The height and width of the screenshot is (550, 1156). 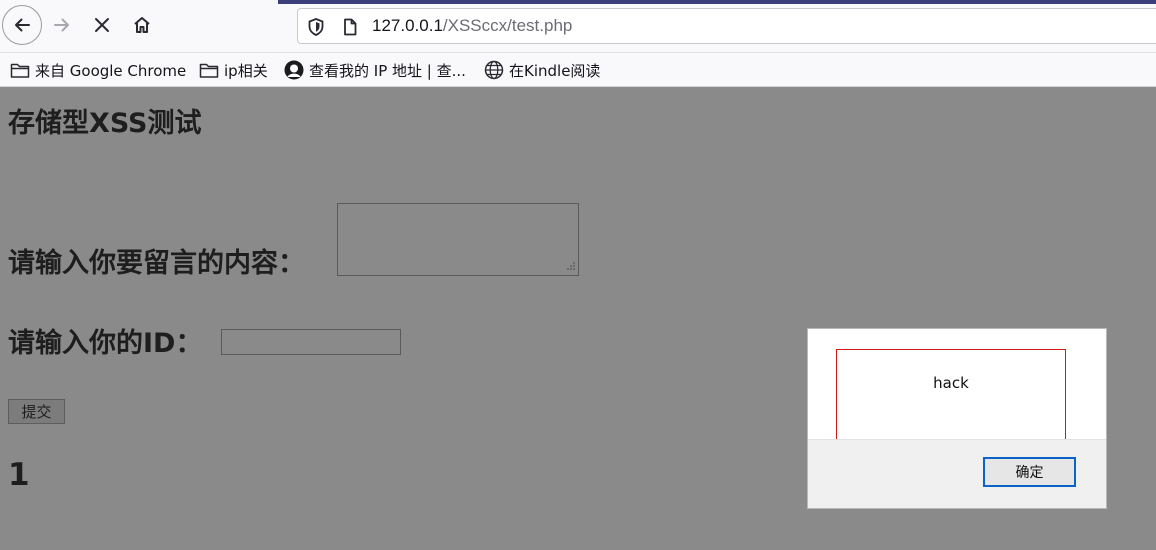 I want to click on home-icon, so click(x=142, y=25).